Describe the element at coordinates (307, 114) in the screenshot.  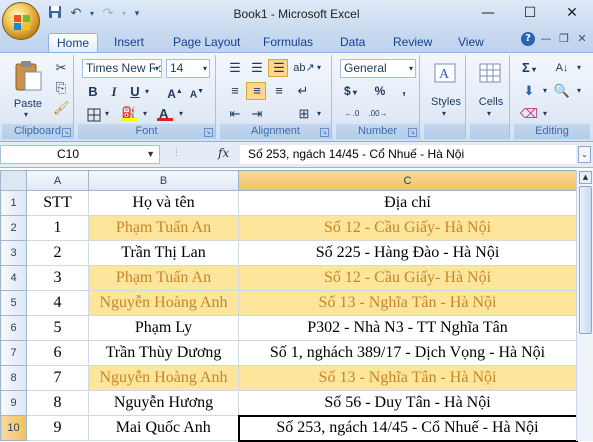
I see `merge-center-button: ⊞ ▾` at that location.